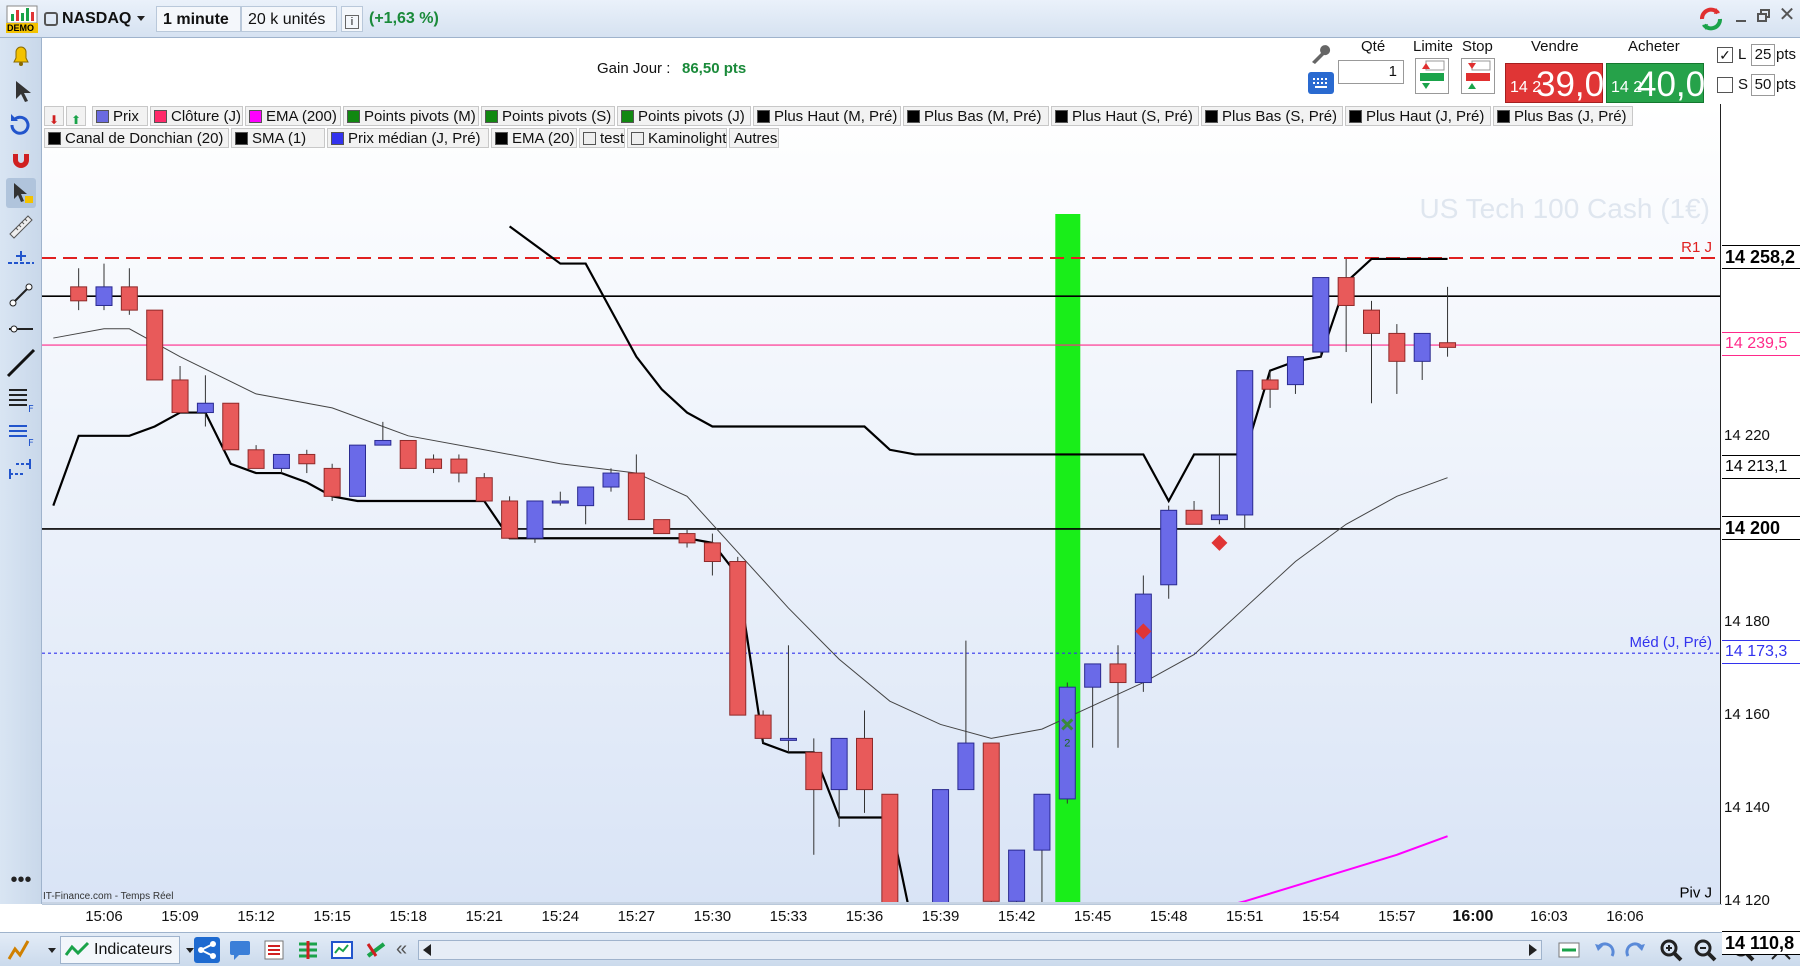 The height and width of the screenshot is (968, 1800). I want to click on legend-item: Points pivots (M), so click(411, 116).